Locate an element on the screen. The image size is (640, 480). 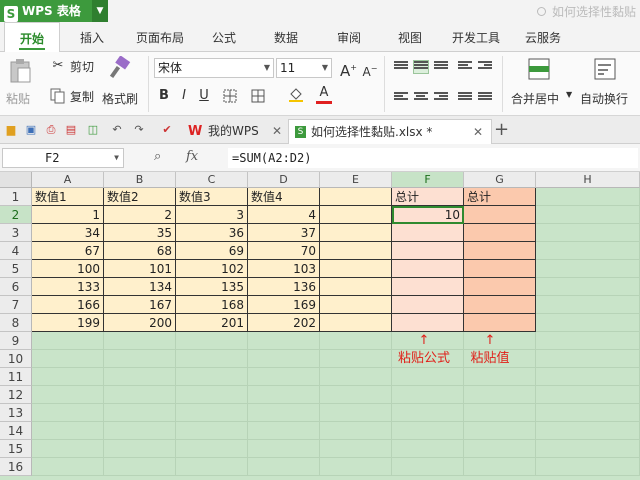
select-all-corner is located at coordinates (16, 180).